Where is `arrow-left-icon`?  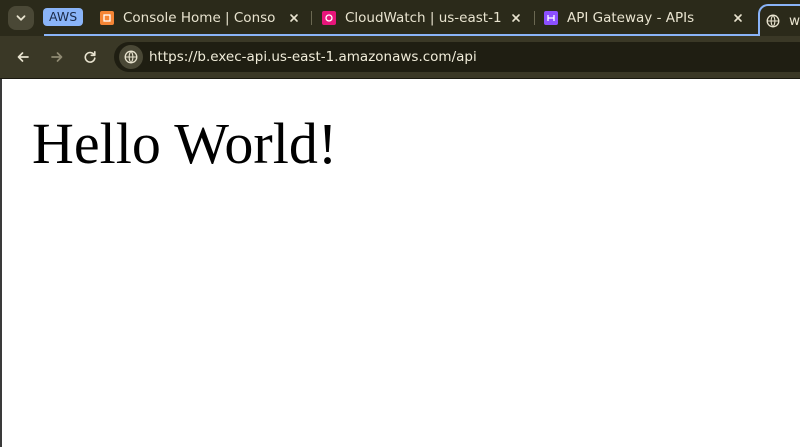
arrow-left-icon is located at coordinates (23, 57).